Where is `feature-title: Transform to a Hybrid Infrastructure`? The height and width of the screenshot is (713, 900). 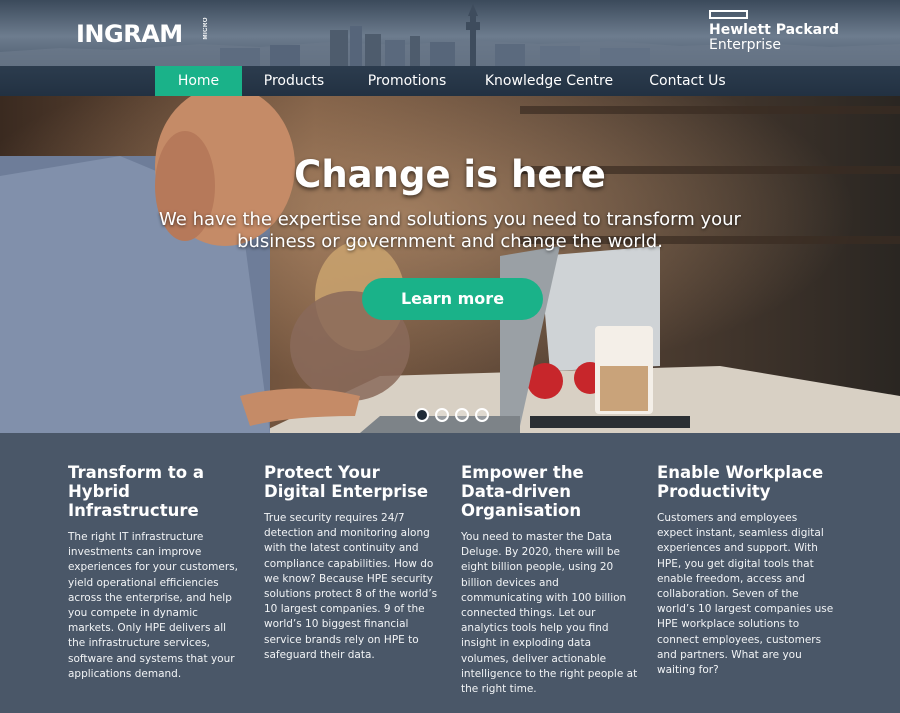 feature-title: Transform to a Hybrid Infrastructure is located at coordinates (157, 491).